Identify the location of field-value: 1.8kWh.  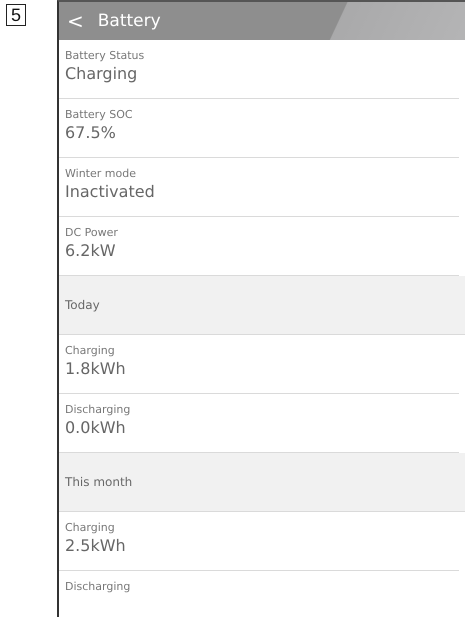
(96, 368).